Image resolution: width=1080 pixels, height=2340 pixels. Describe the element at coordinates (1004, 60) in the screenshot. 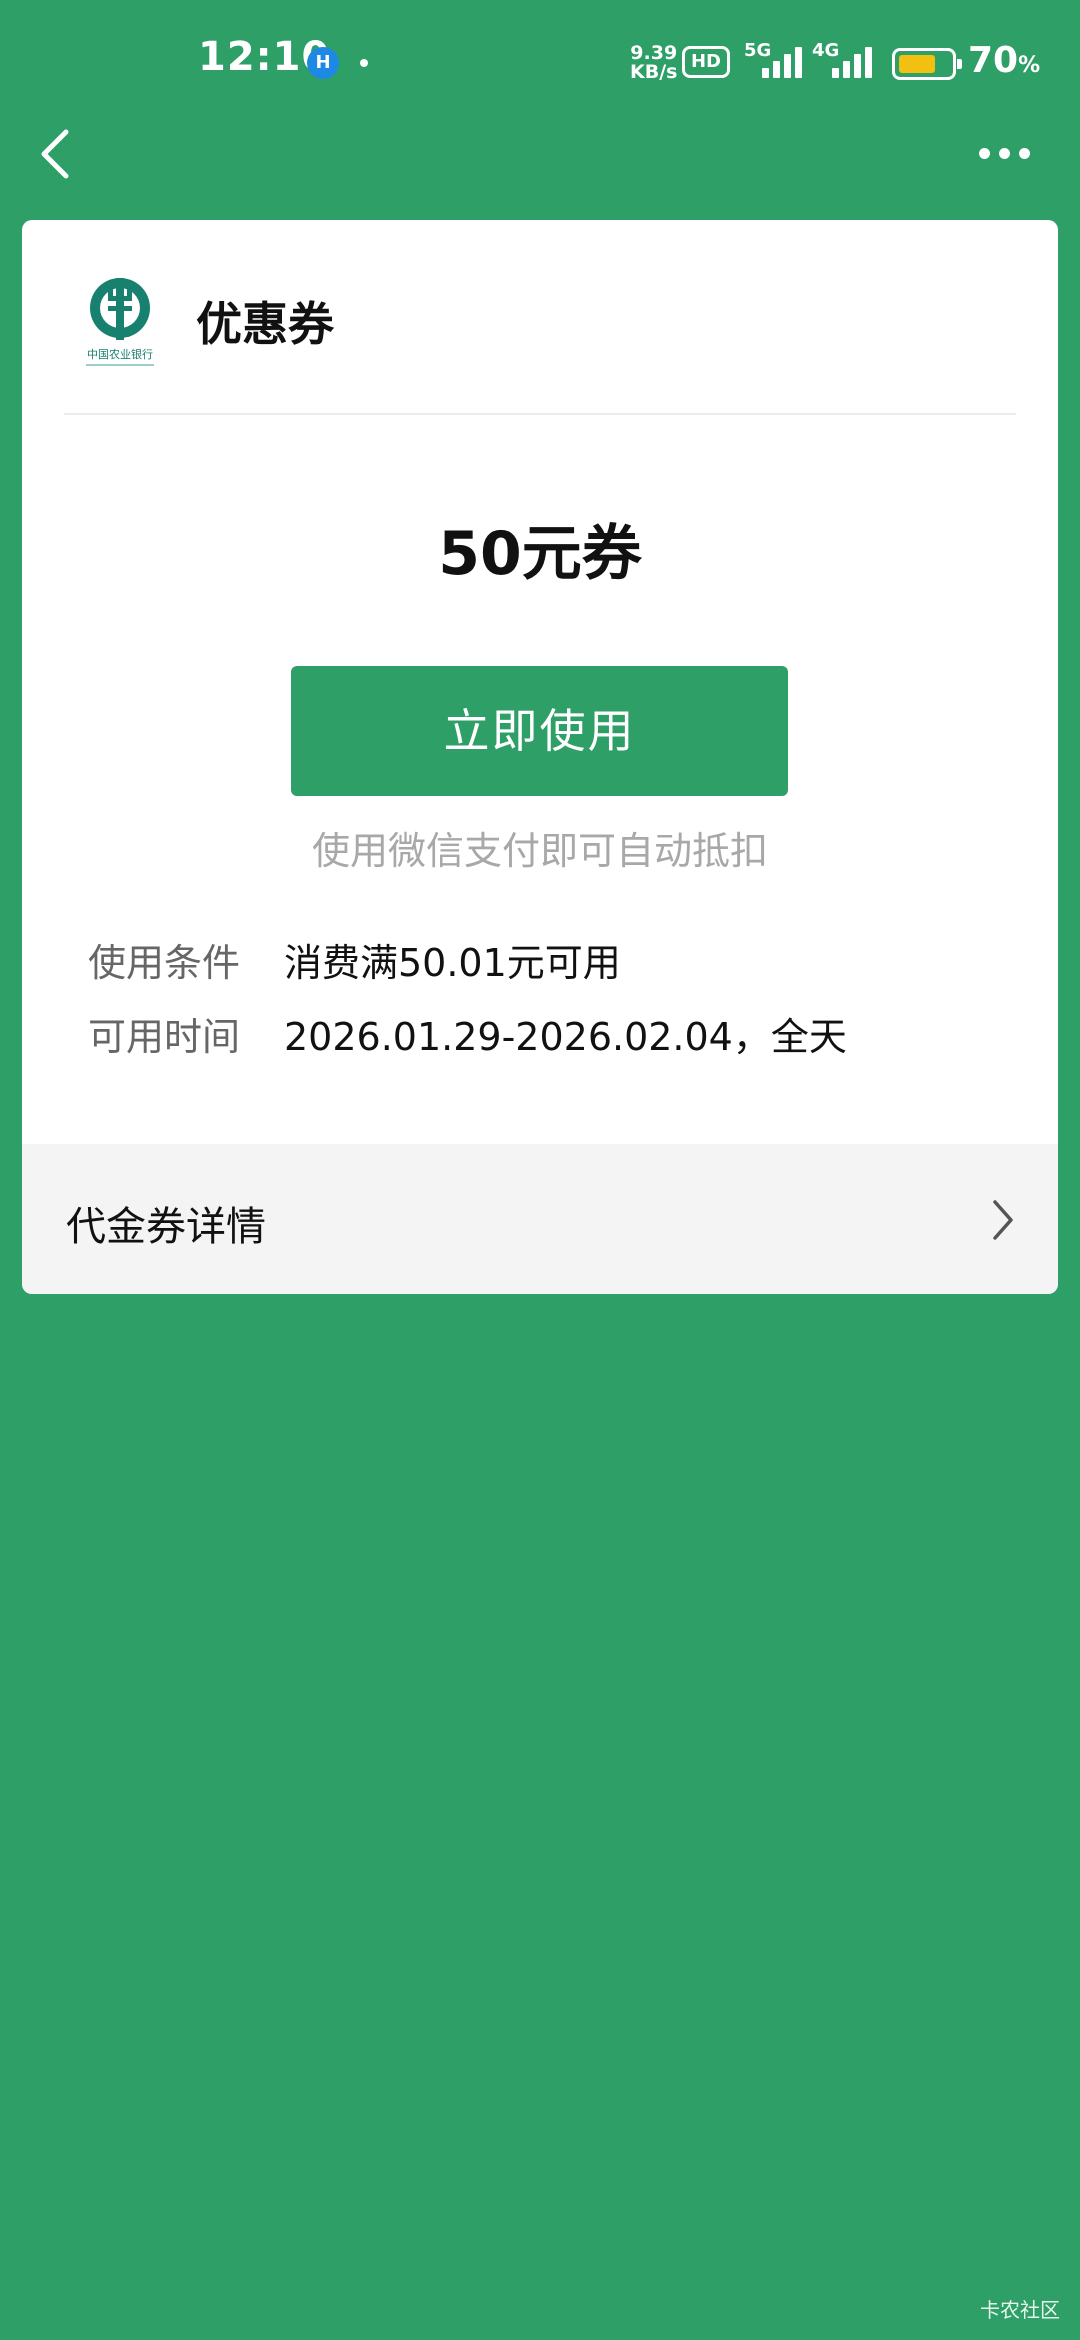

I see `battery-percent: 70%` at that location.